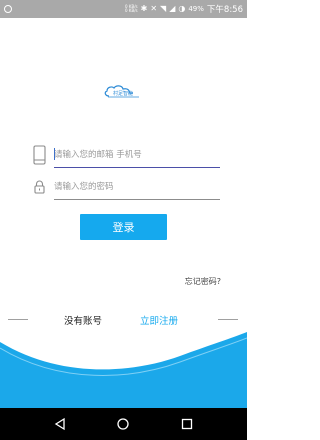  Describe the element at coordinates (144, 8) in the screenshot. I see `bluetooth-icon: ✱` at that location.